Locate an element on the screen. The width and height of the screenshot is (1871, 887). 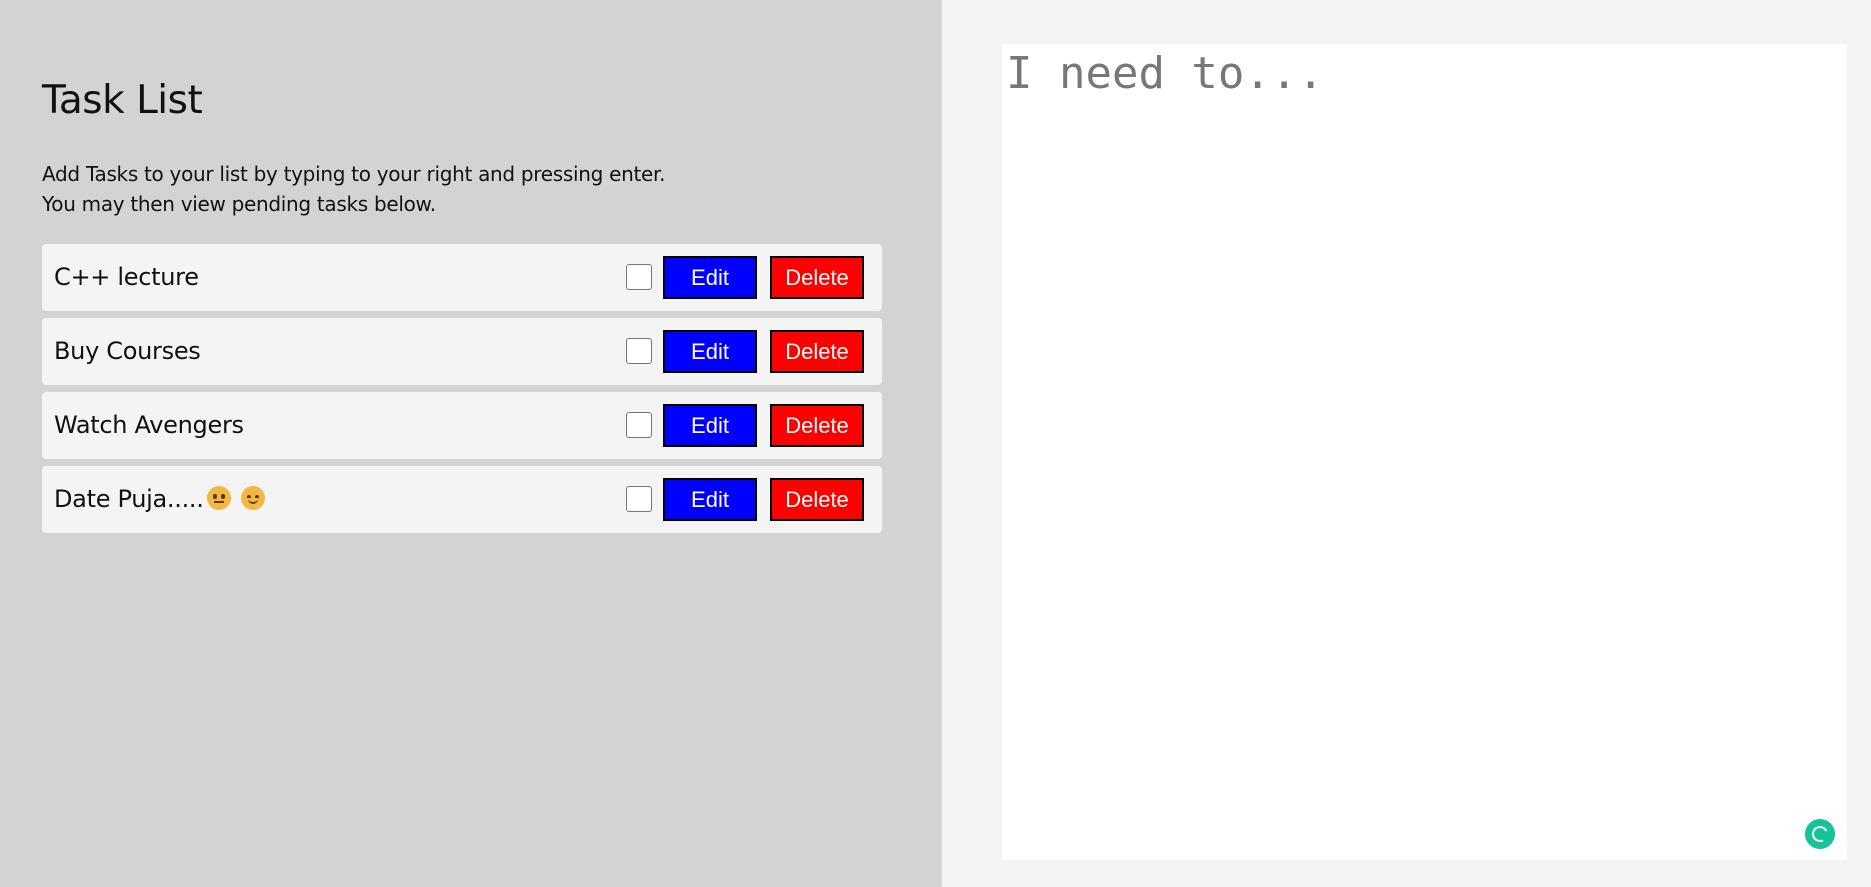
task-item: Buy Courses Edit Delete is located at coordinates (462, 351).